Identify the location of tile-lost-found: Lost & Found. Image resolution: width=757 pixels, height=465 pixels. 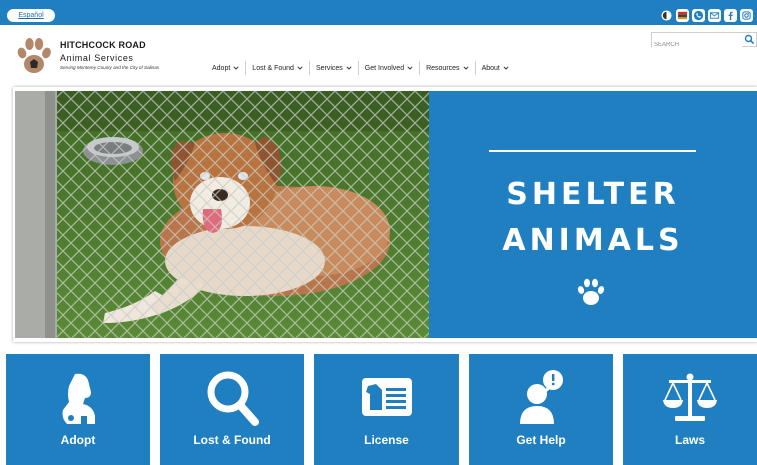
(232, 409).